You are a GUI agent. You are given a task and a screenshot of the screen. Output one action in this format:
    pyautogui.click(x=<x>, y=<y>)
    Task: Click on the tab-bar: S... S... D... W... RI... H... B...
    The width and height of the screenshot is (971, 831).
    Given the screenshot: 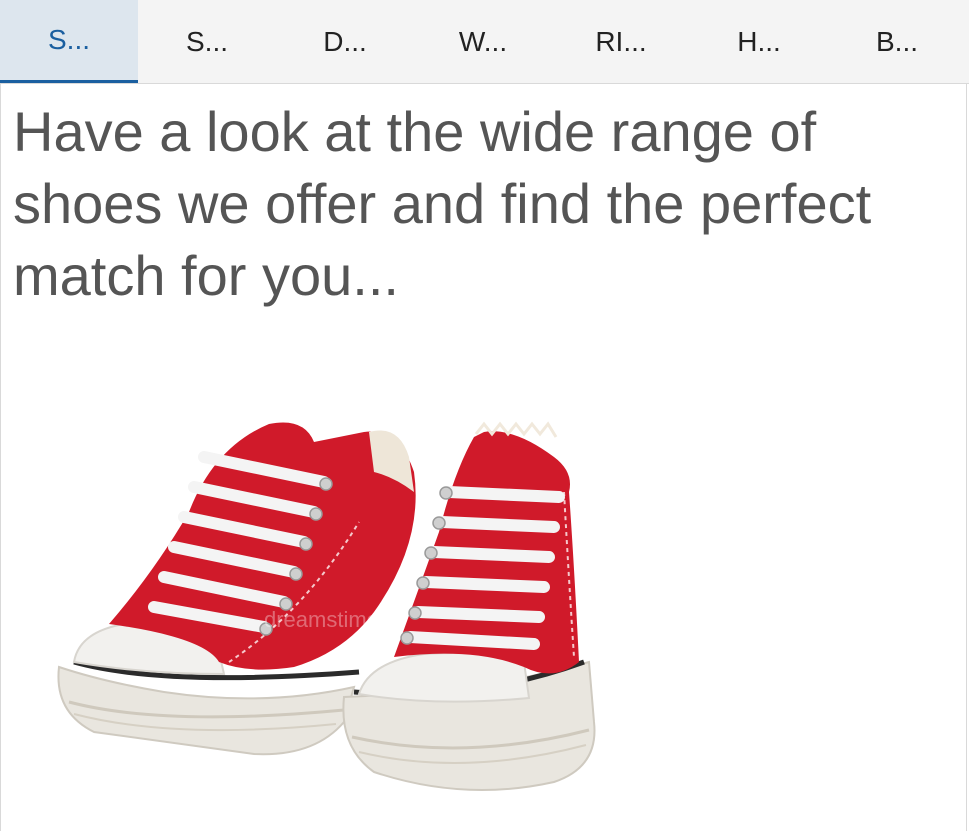 What is the action you would take?
    pyautogui.click(x=484, y=42)
    